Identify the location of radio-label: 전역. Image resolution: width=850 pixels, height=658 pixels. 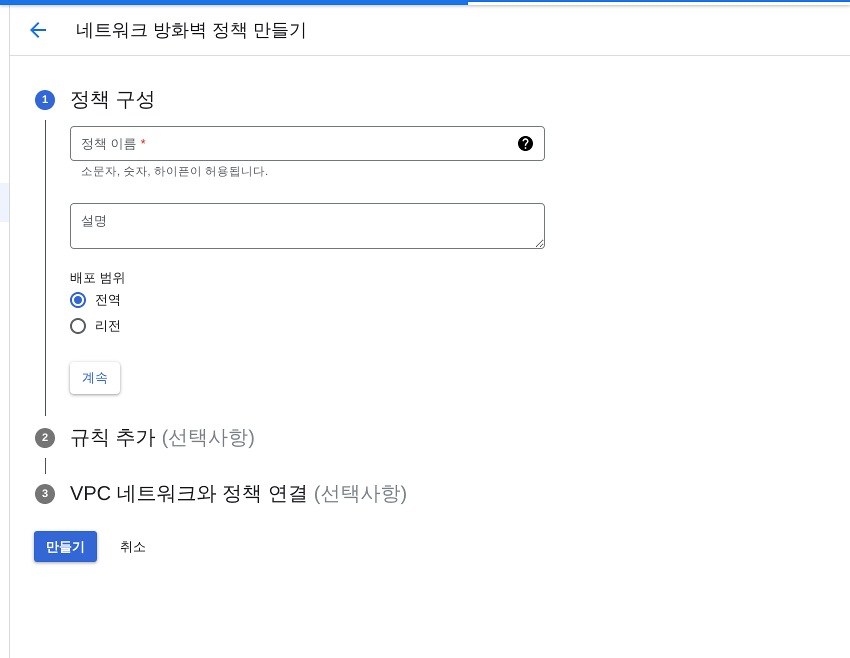
(108, 300).